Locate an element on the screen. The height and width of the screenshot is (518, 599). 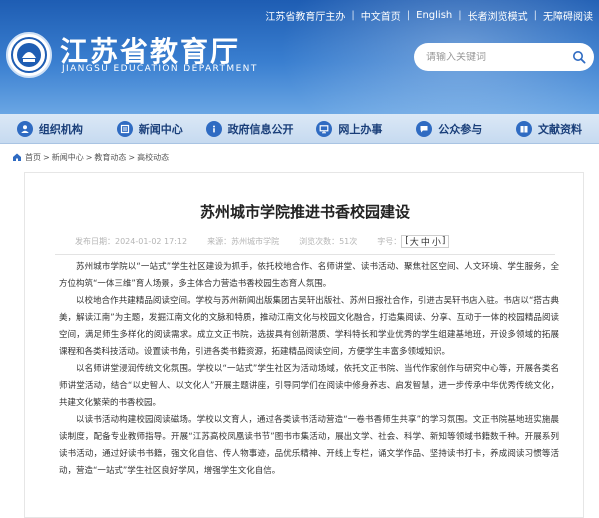
emblem-logo is located at coordinates (29, 55).